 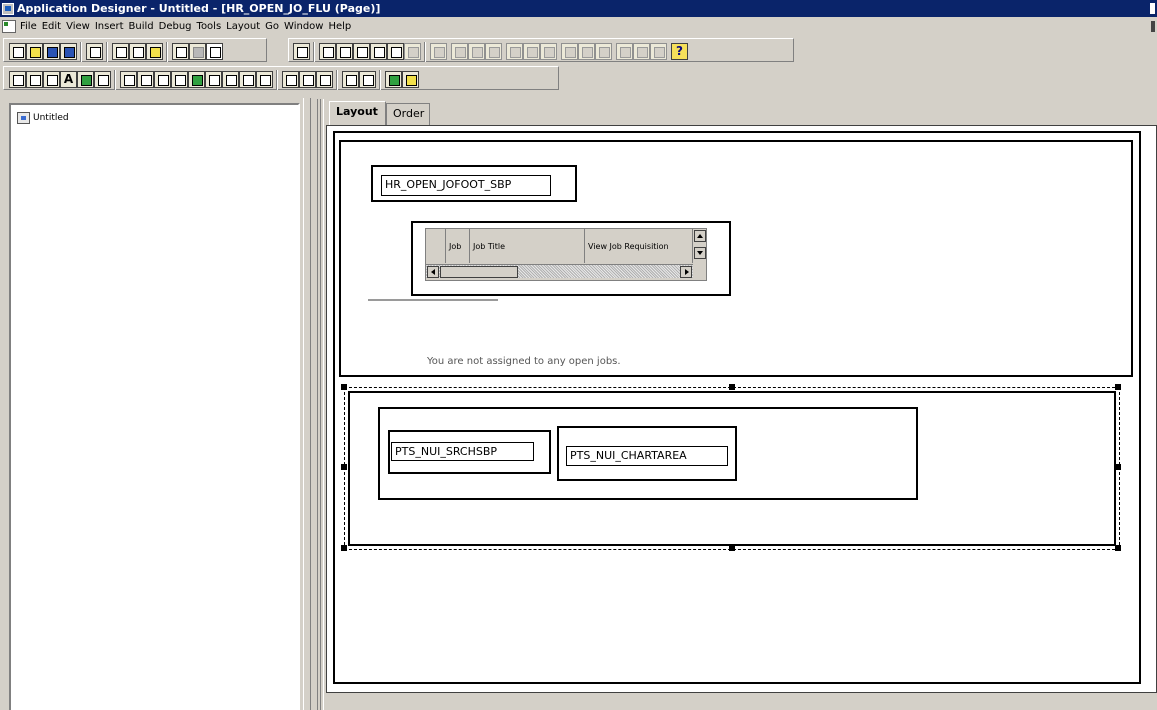 I want to click on no-jobs-message: You are not assigned to any open jobs., so click(x=524, y=361).